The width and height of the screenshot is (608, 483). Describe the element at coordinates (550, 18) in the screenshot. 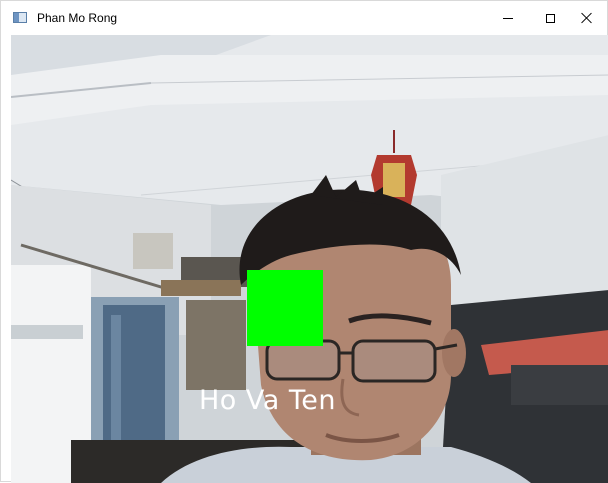

I see `maximize-icon` at that location.